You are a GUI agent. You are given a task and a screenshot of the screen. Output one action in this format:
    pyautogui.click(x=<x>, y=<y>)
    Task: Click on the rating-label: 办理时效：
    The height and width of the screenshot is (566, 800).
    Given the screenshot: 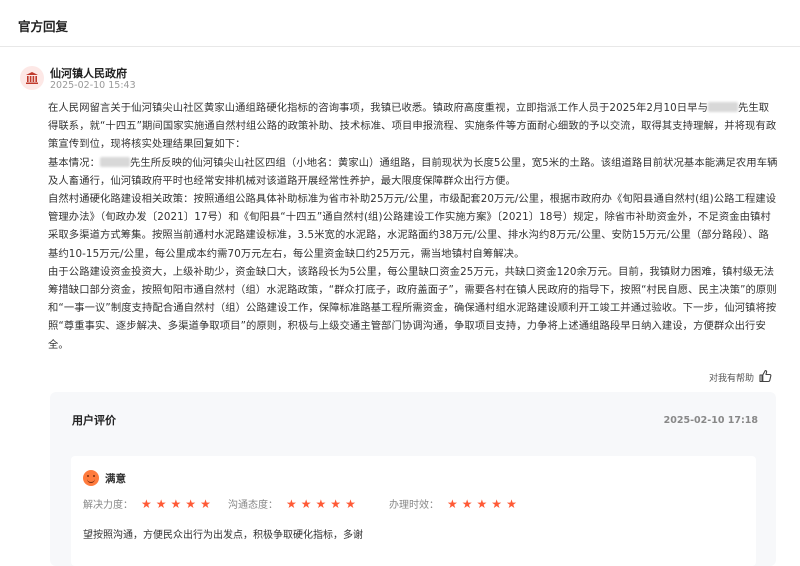 What is the action you would take?
    pyautogui.click(x=414, y=505)
    